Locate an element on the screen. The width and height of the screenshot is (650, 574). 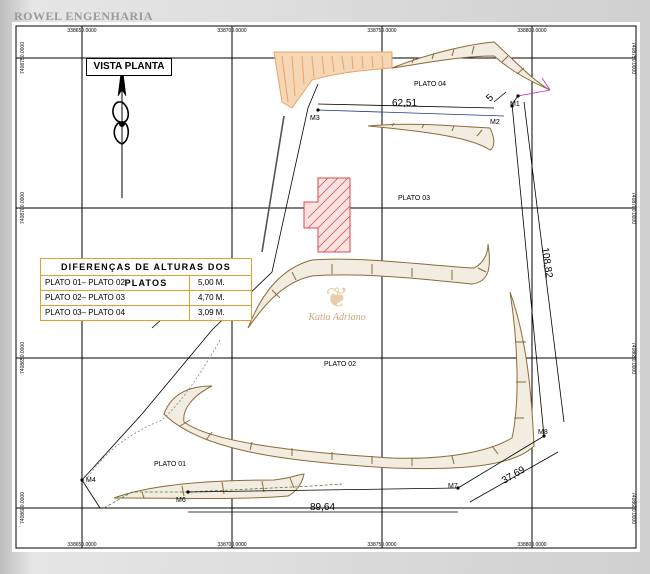
grid-label-bottom-1: 338650.0000 is located at coordinates (81, 545).